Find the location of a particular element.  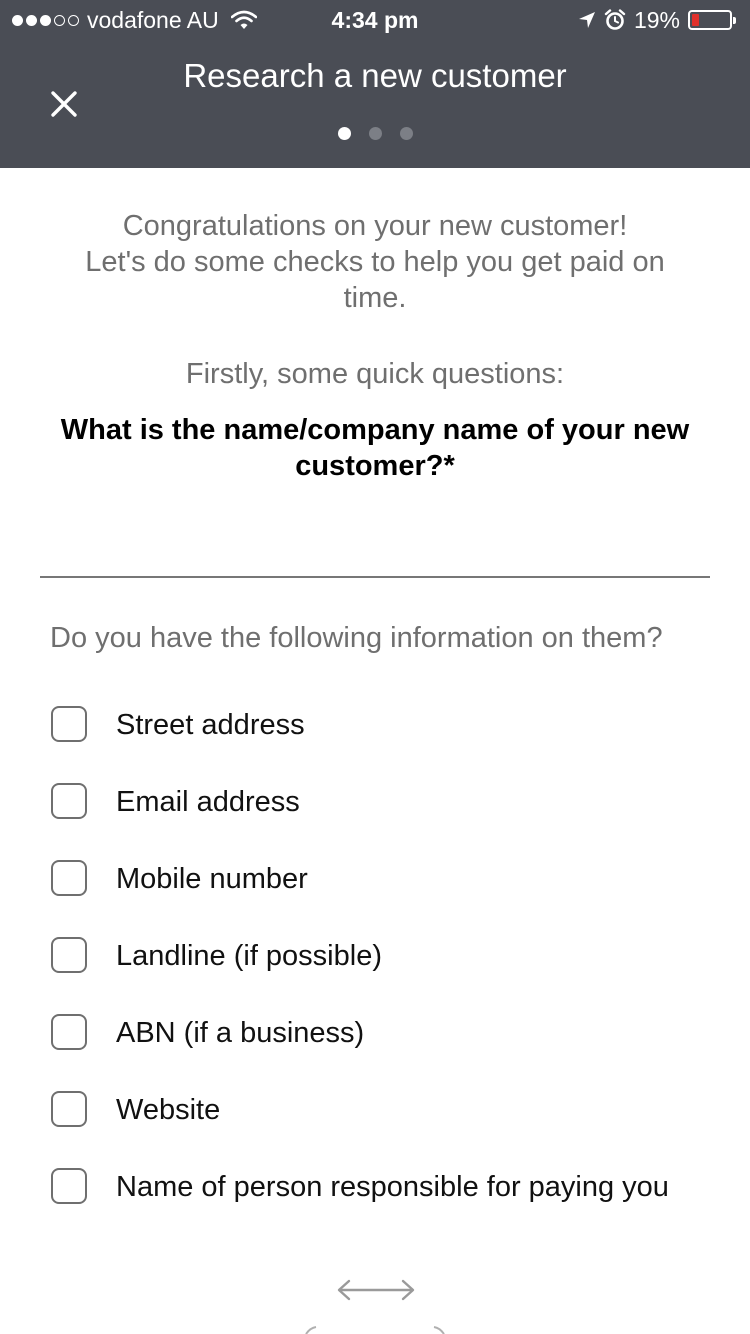

checklist-item-label: ABN (if a business) is located at coordinates (240, 1033).